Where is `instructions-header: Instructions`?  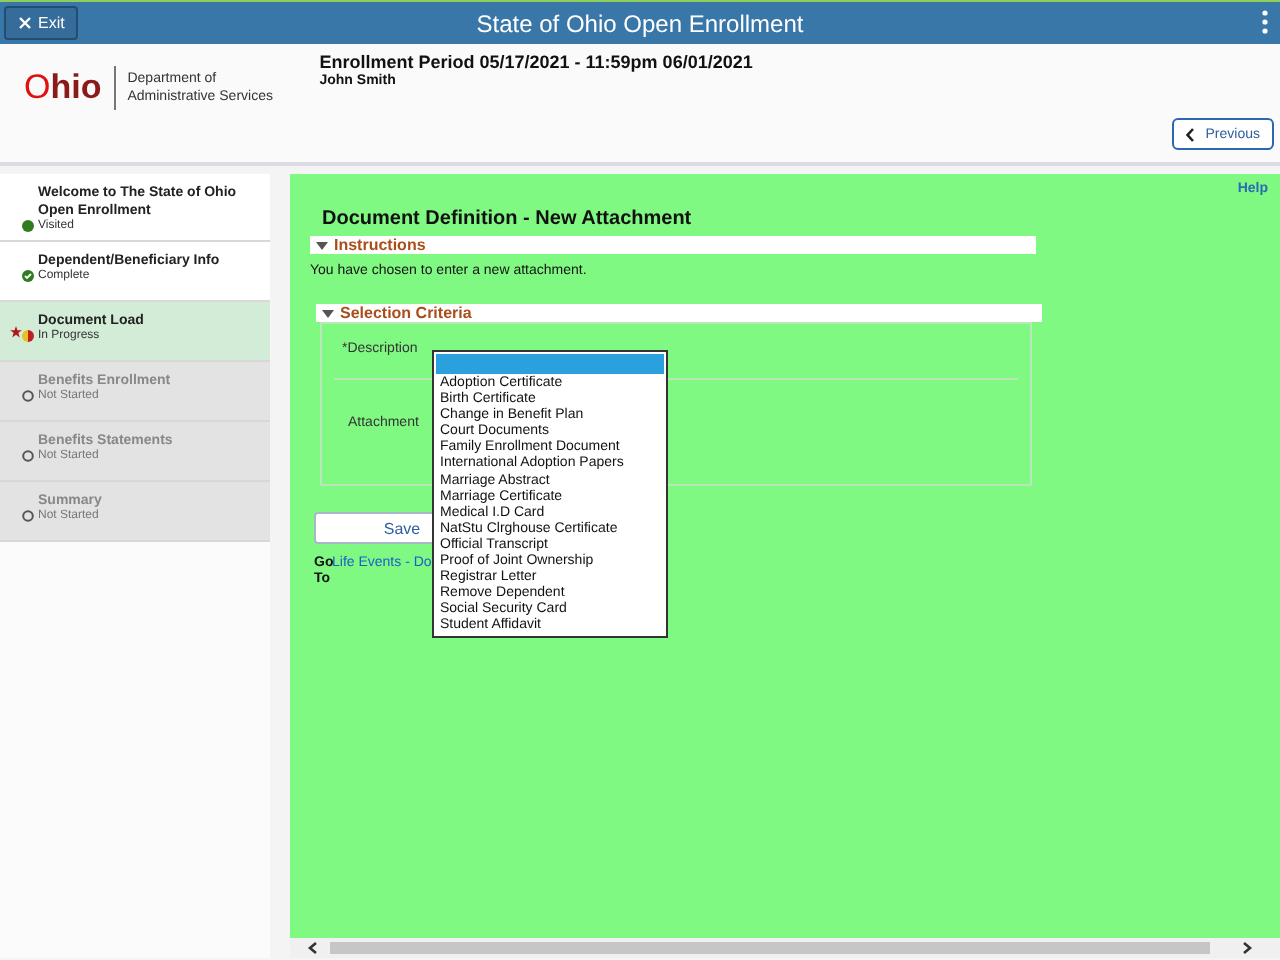 instructions-header: Instructions is located at coordinates (673, 245).